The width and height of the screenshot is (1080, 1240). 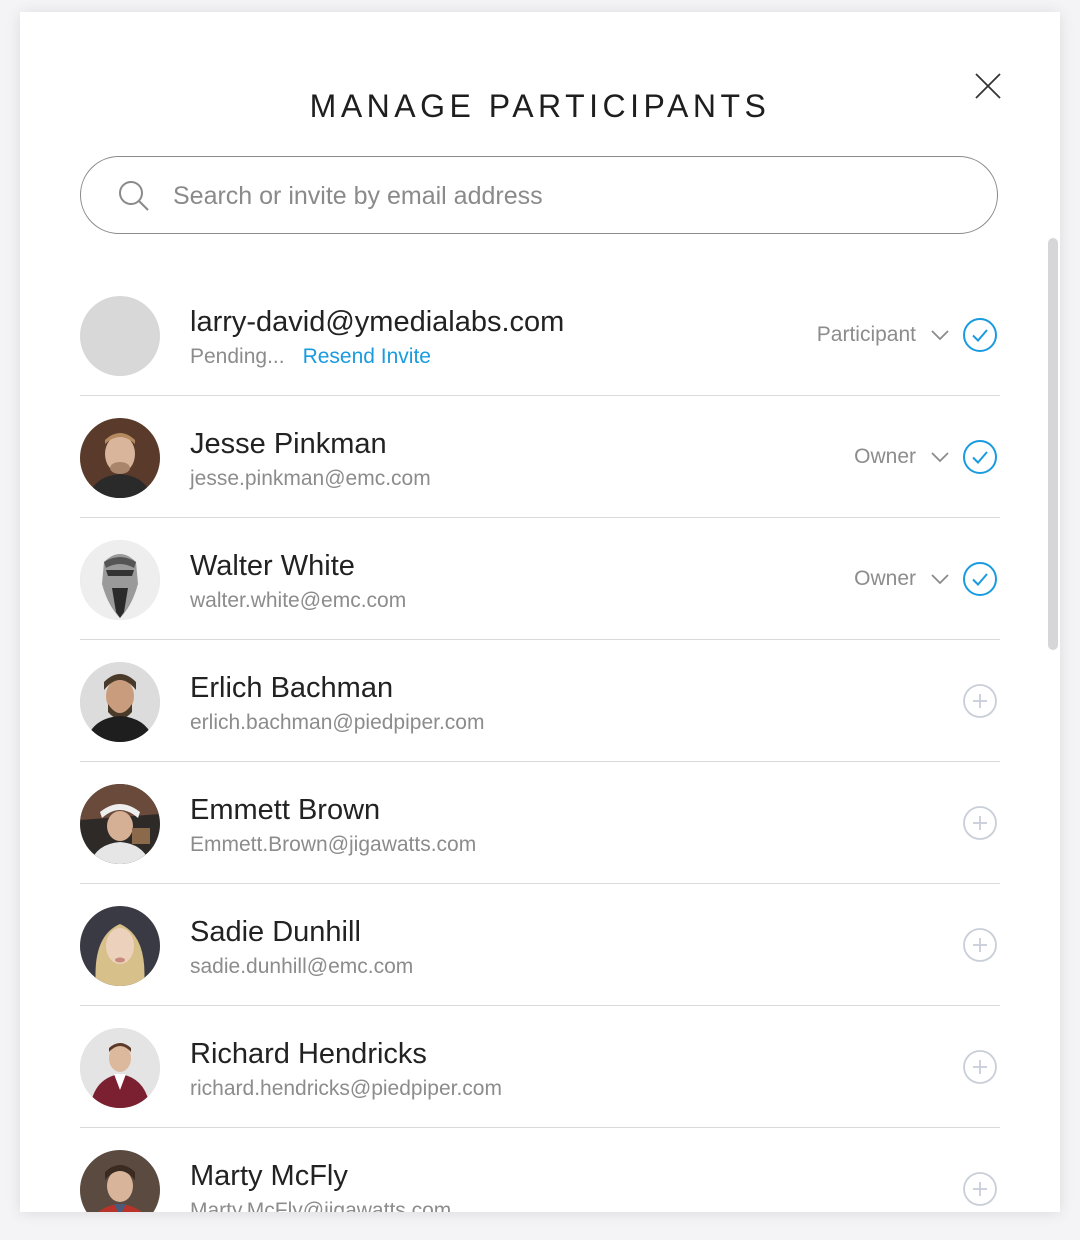 What do you see at coordinates (292, 688) in the screenshot?
I see `participant-name: Erlich Bachman` at bounding box center [292, 688].